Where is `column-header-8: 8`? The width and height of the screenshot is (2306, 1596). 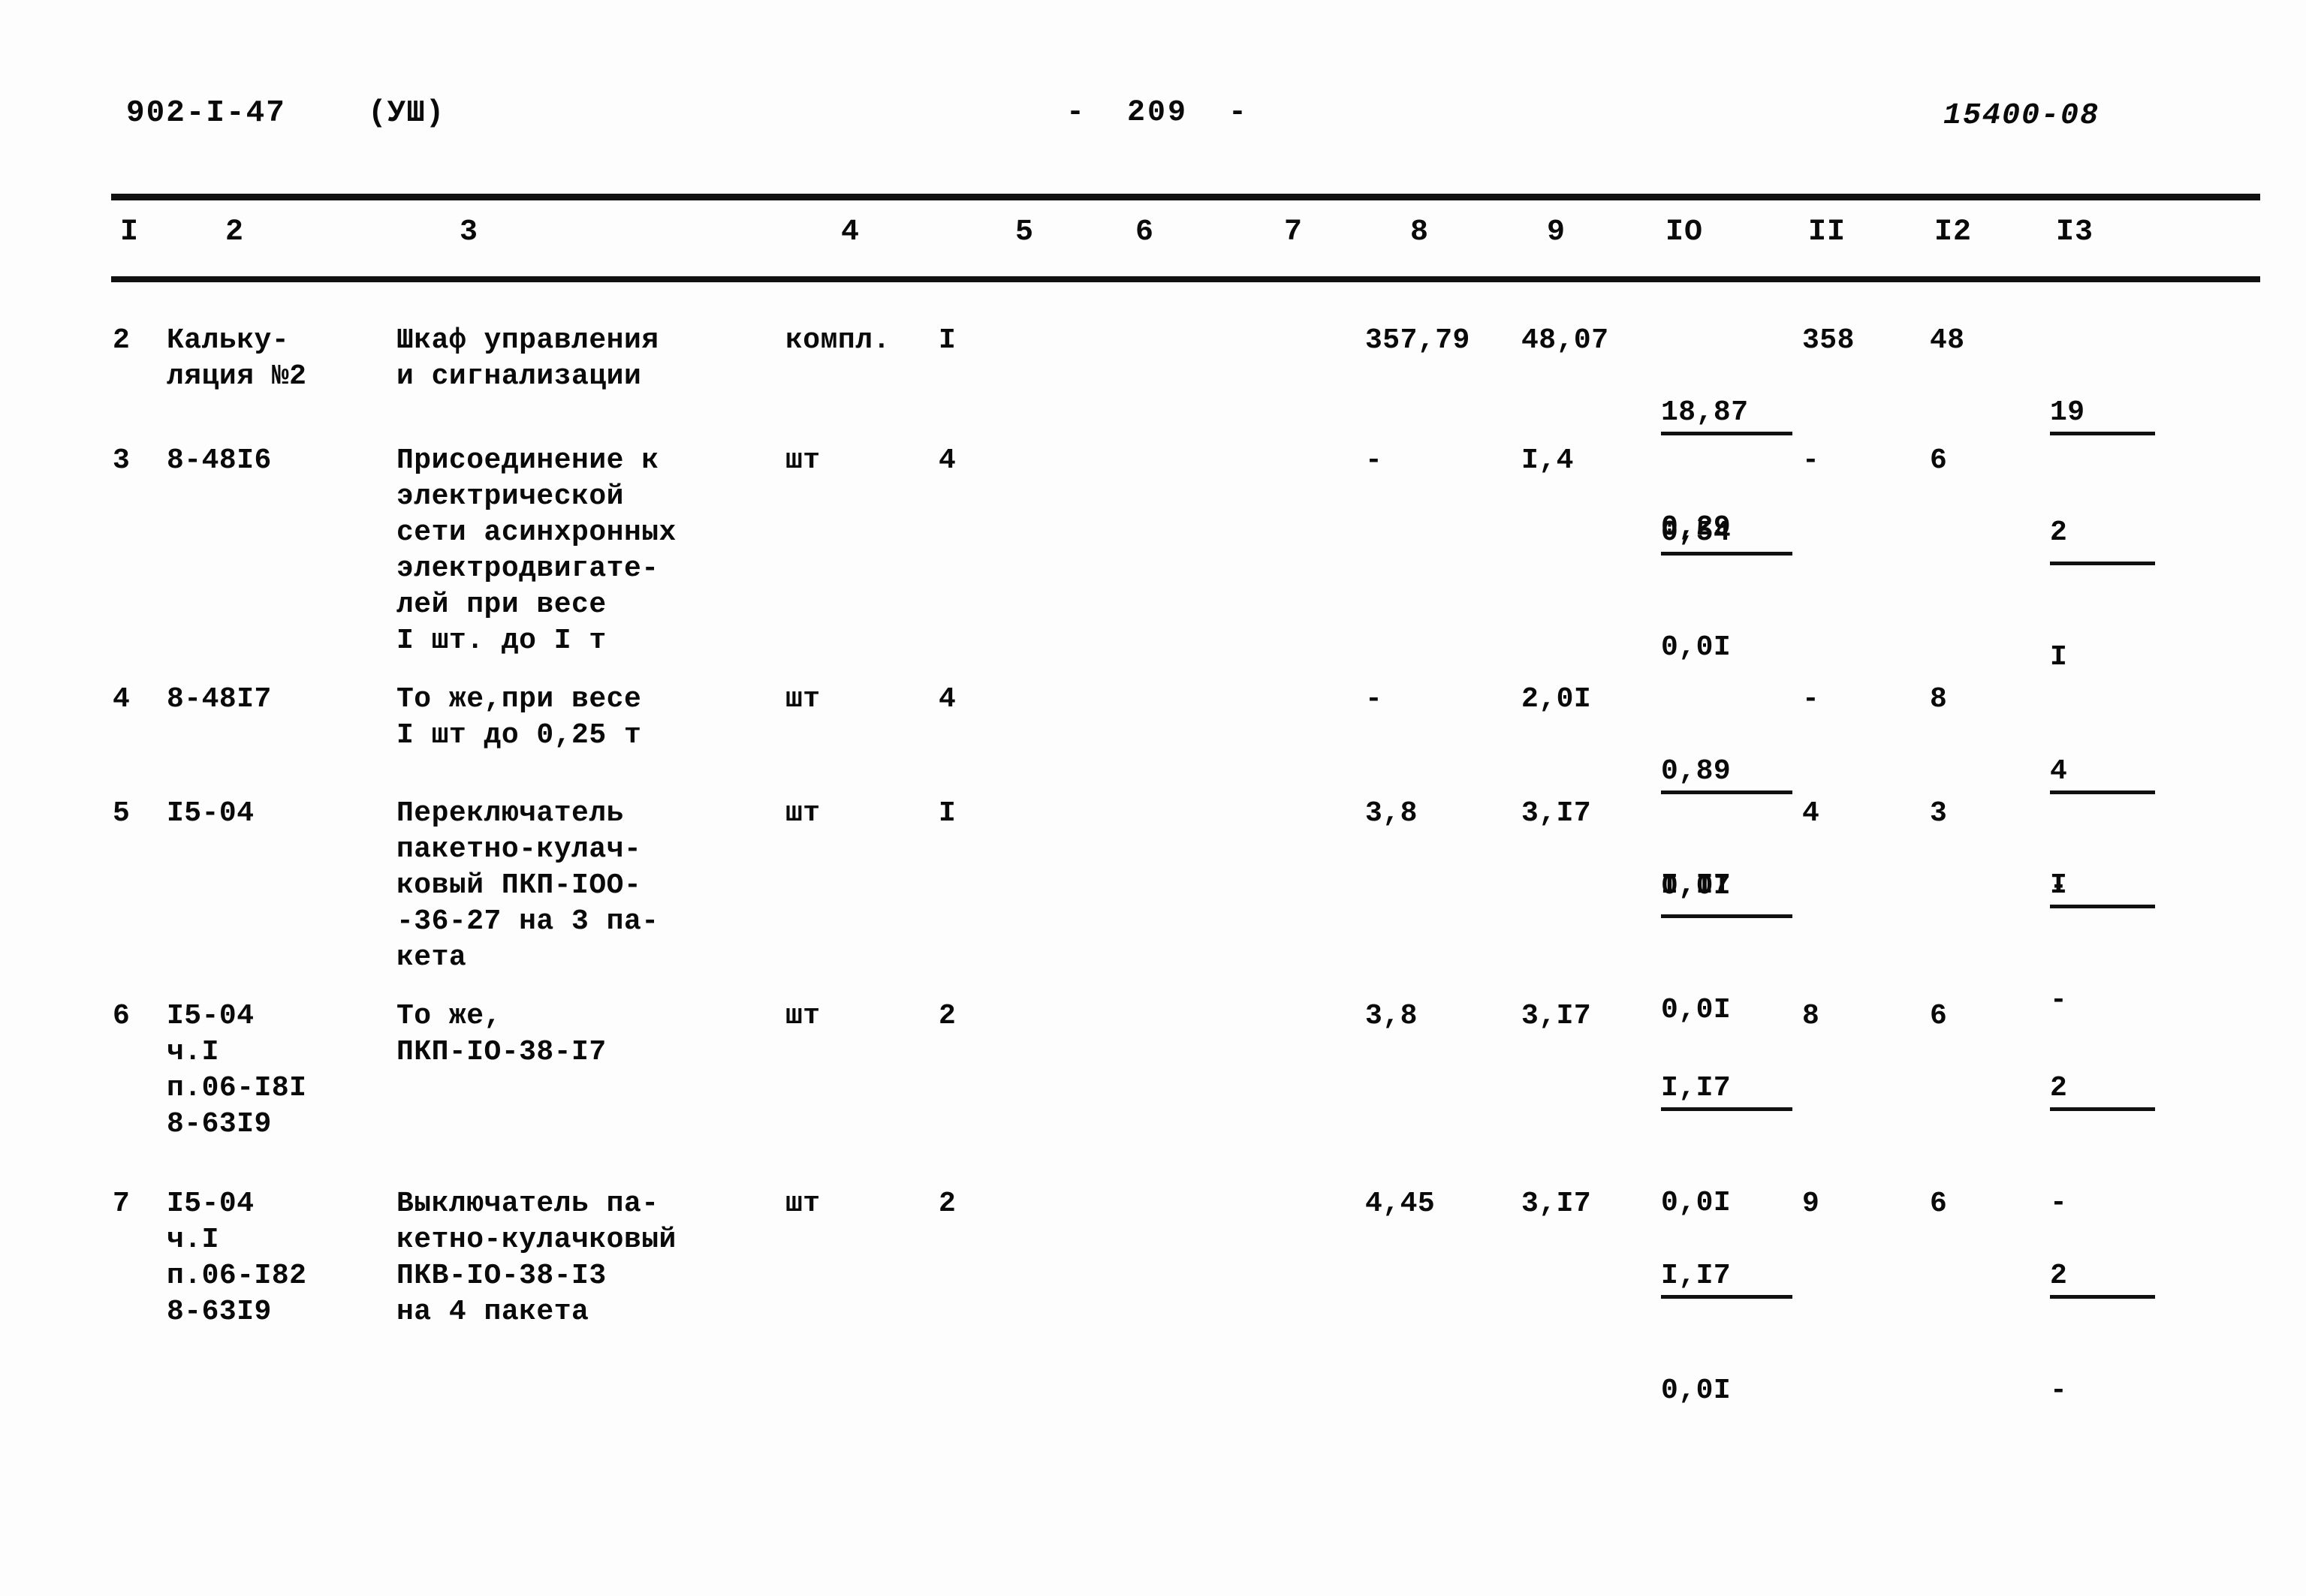 column-header-8: 8 is located at coordinates (1420, 232).